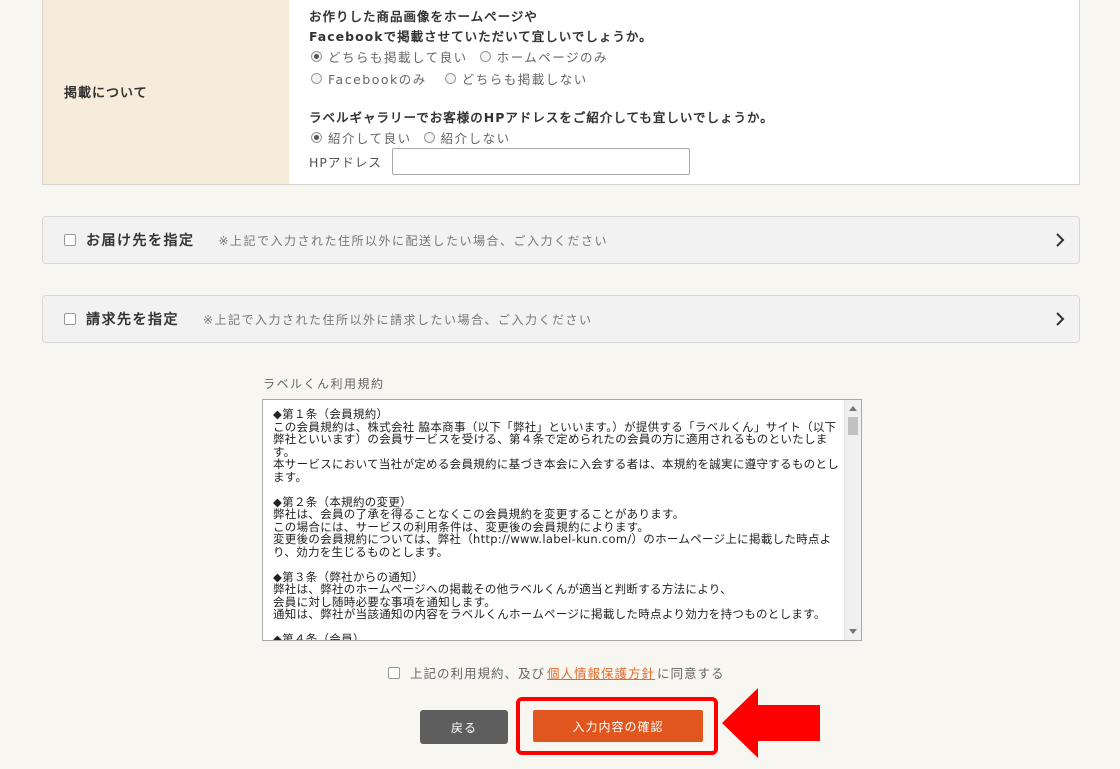 The image size is (1120, 769). Describe the element at coordinates (413, 240) in the screenshot. I see `delivery-note: ※上記で入力された住所以外に配送したい場合、ご入力ください` at that location.